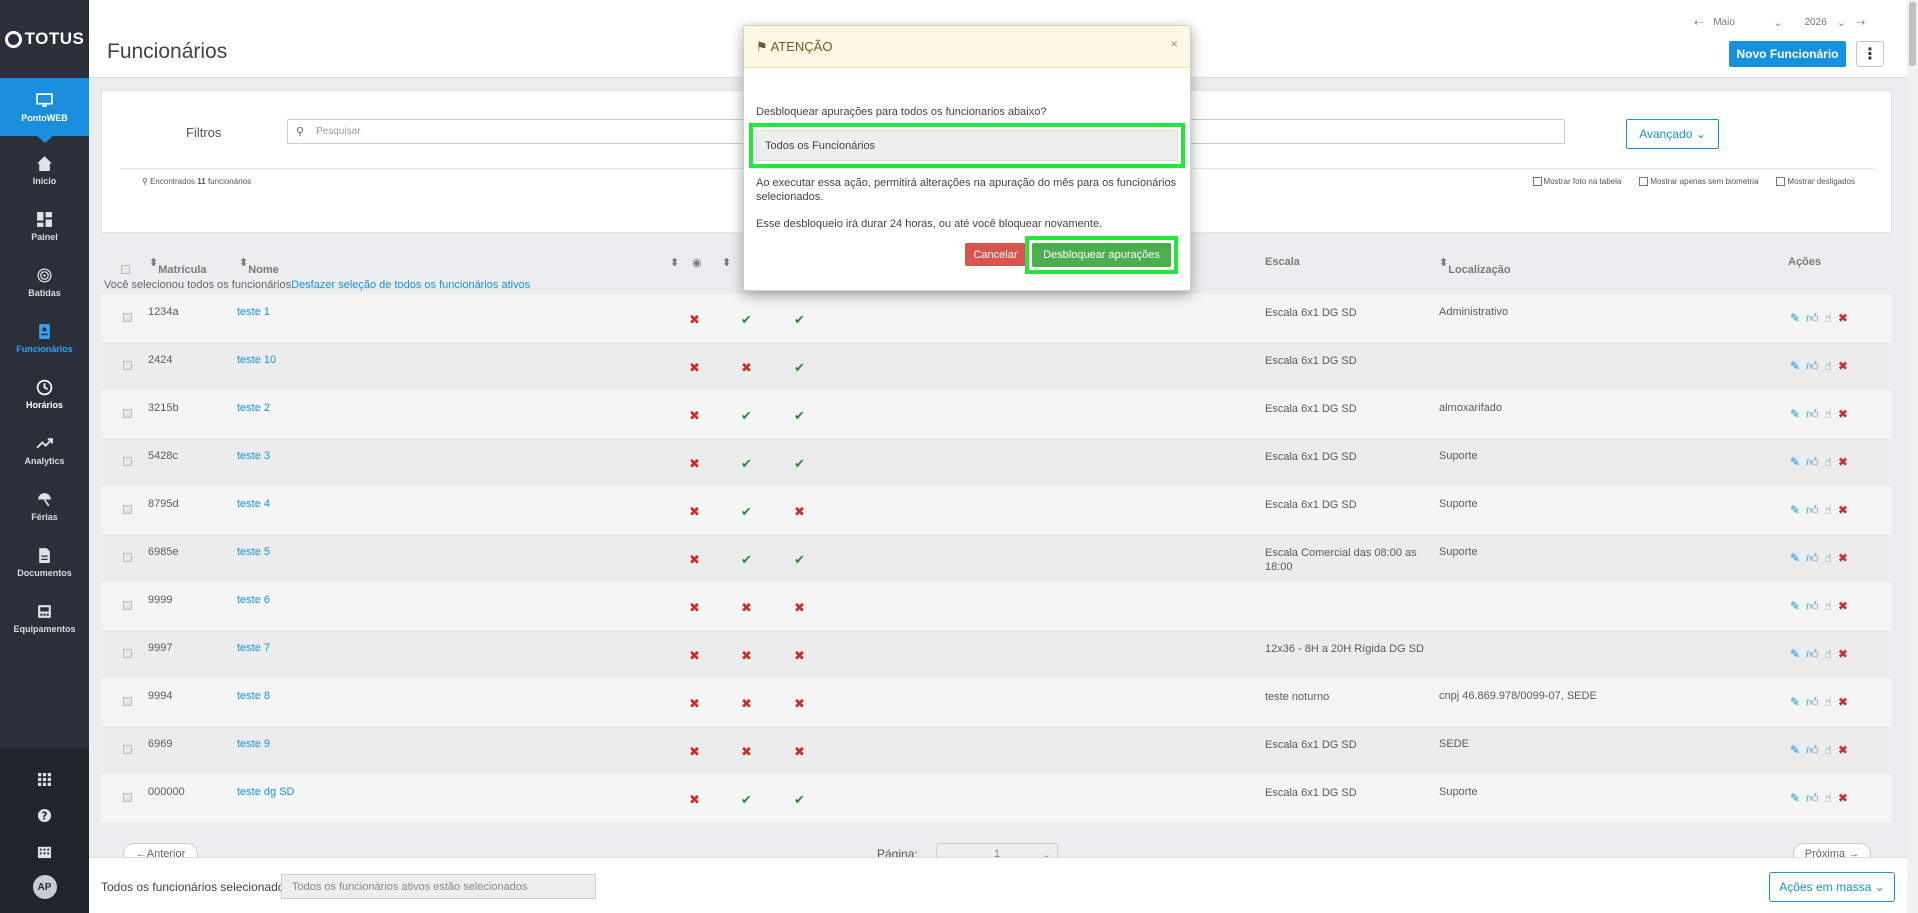  What do you see at coordinates (259, 266) in the screenshot?
I see `sort-nome-header: ⬍ Nome` at bounding box center [259, 266].